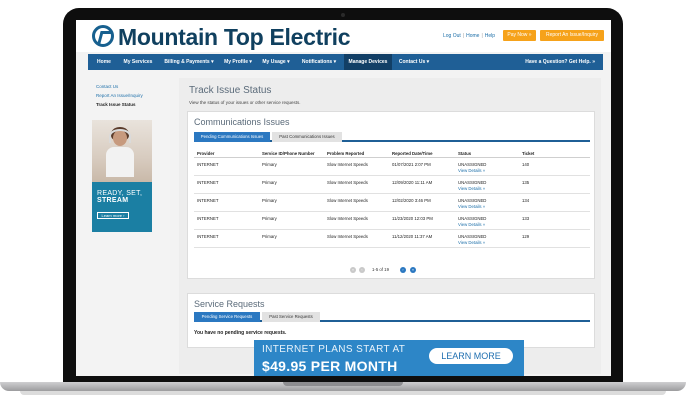 Image resolution: width=686 pixels, height=395 pixels. What do you see at coordinates (334, 349) in the screenshot?
I see `banner-line1: INTERNET PLANS START AT` at bounding box center [334, 349].